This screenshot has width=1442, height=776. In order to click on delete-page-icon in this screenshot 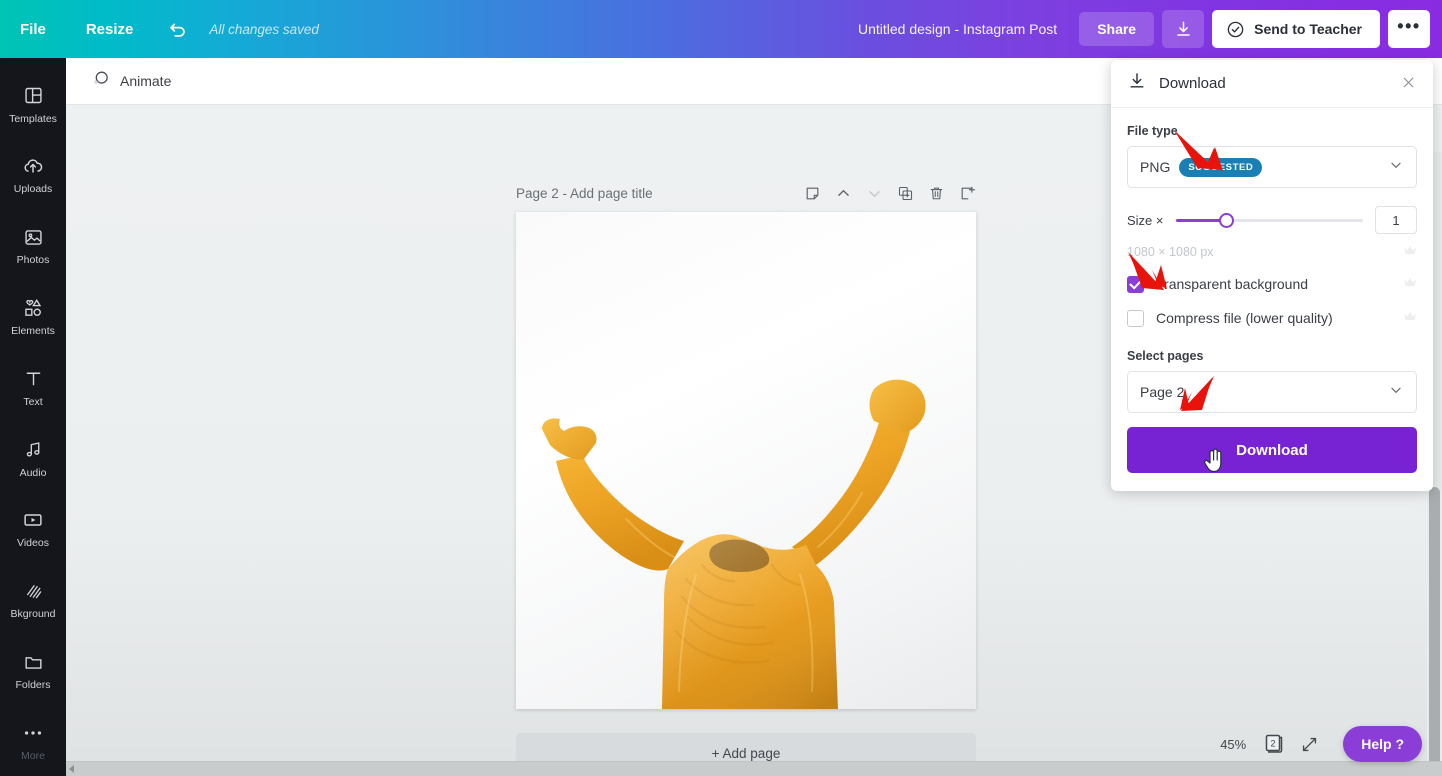, I will do `click(936, 193)`.